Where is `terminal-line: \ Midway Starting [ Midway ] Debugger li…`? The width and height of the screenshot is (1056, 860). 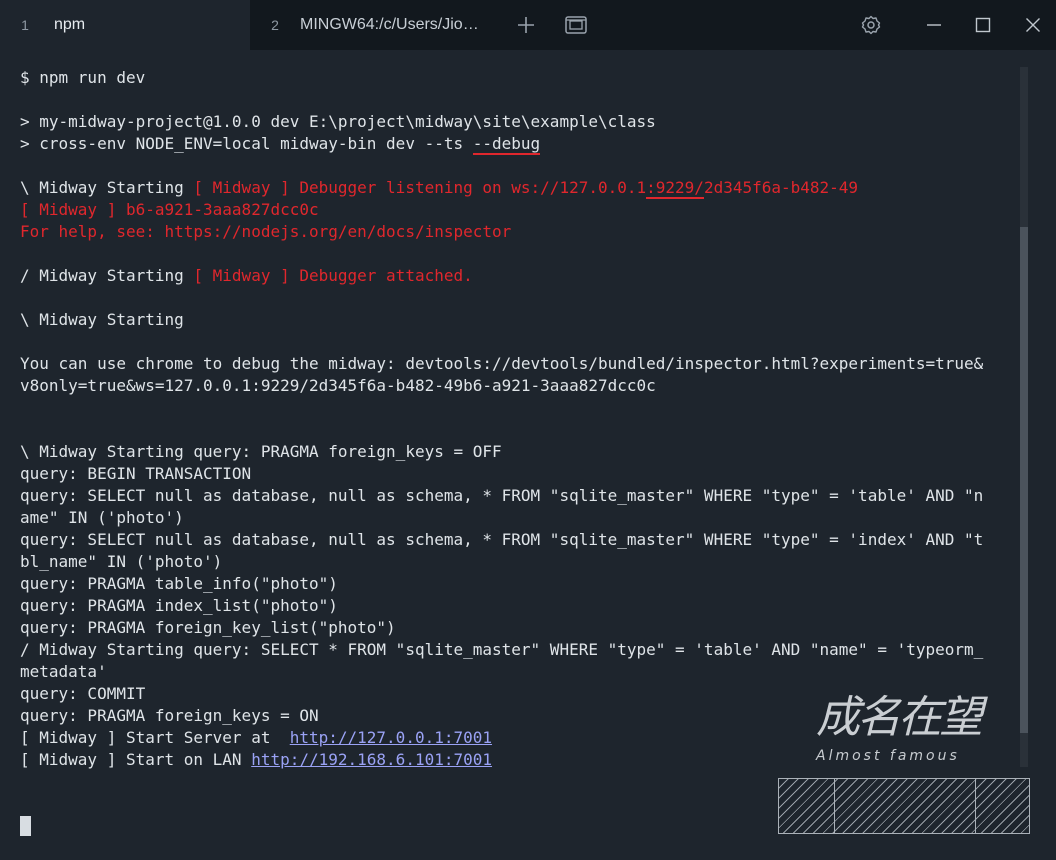 terminal-line: \ Midway Starting [ Midway ] Debugger li… is located at coordinates (520, 188).